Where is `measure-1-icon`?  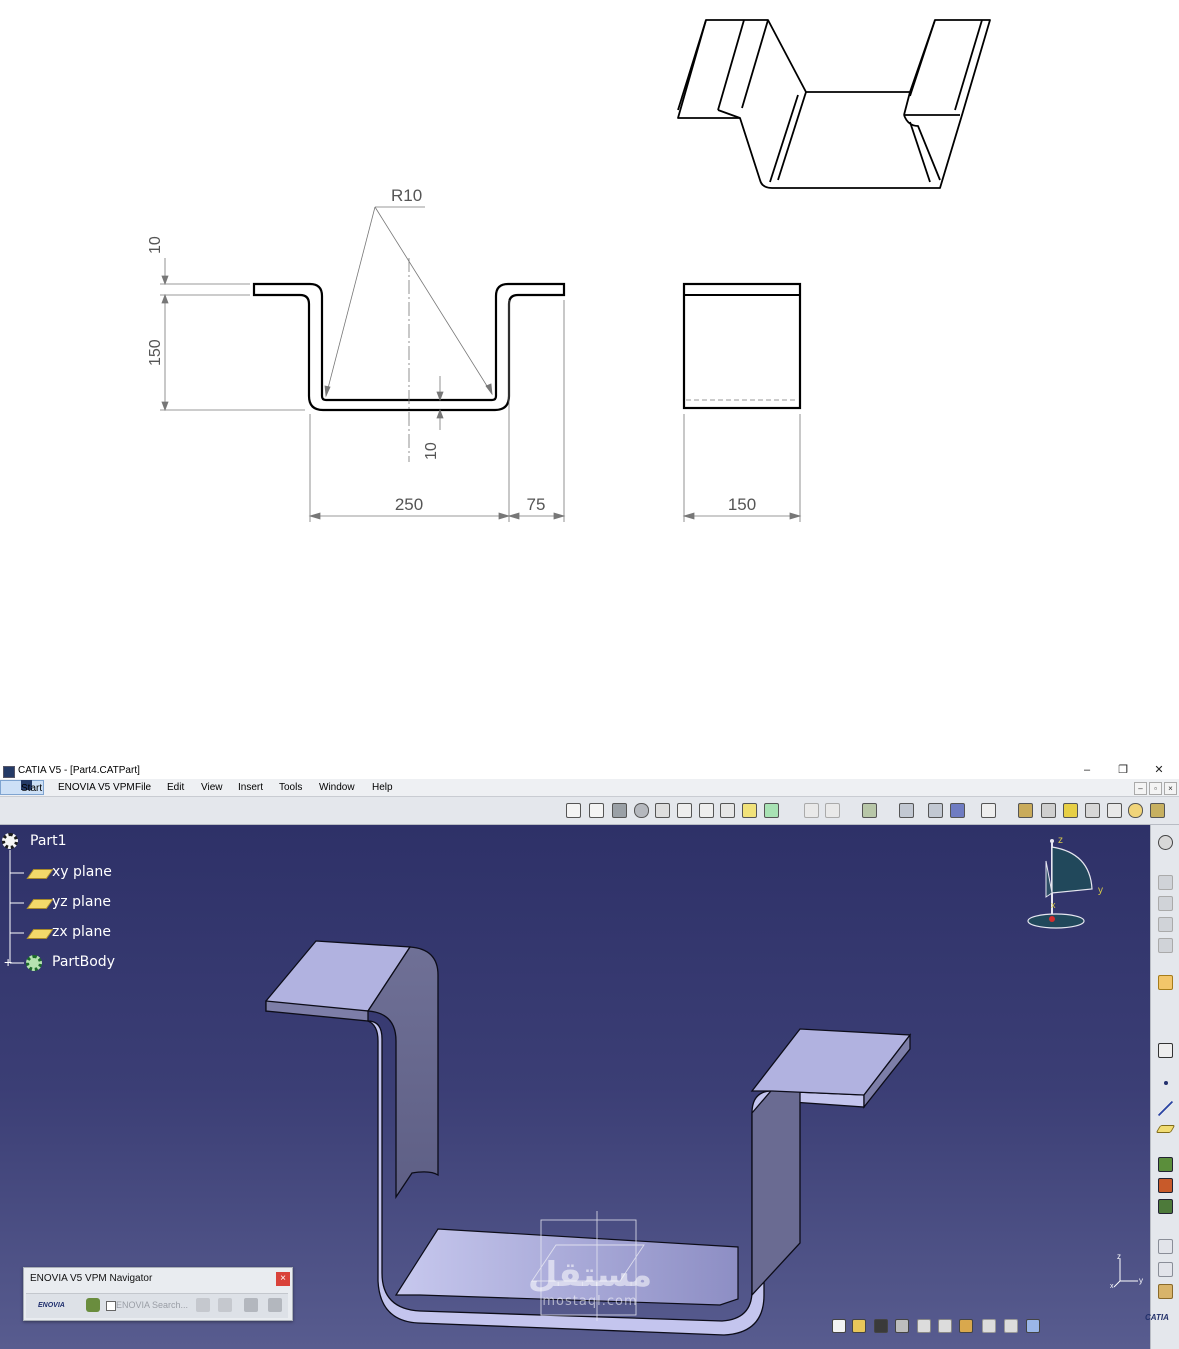
measure-1-icon is located at coordinates (1165, 1164).